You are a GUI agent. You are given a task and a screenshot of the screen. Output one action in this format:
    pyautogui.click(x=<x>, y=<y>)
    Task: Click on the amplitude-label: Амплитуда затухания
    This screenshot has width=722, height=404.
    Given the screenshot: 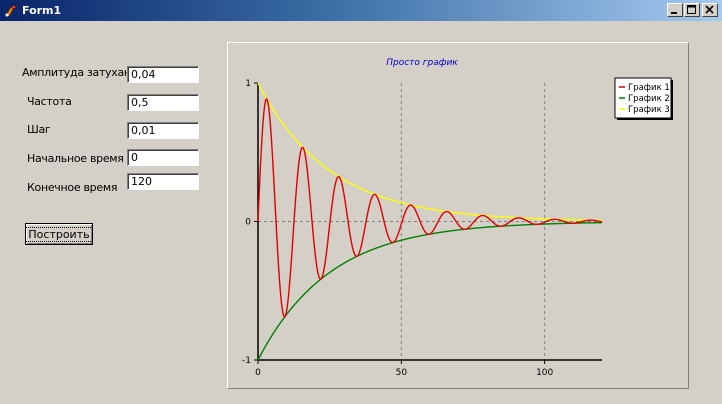 What is the action you would take?
    pyautogui.click(x=83, y=72)
    